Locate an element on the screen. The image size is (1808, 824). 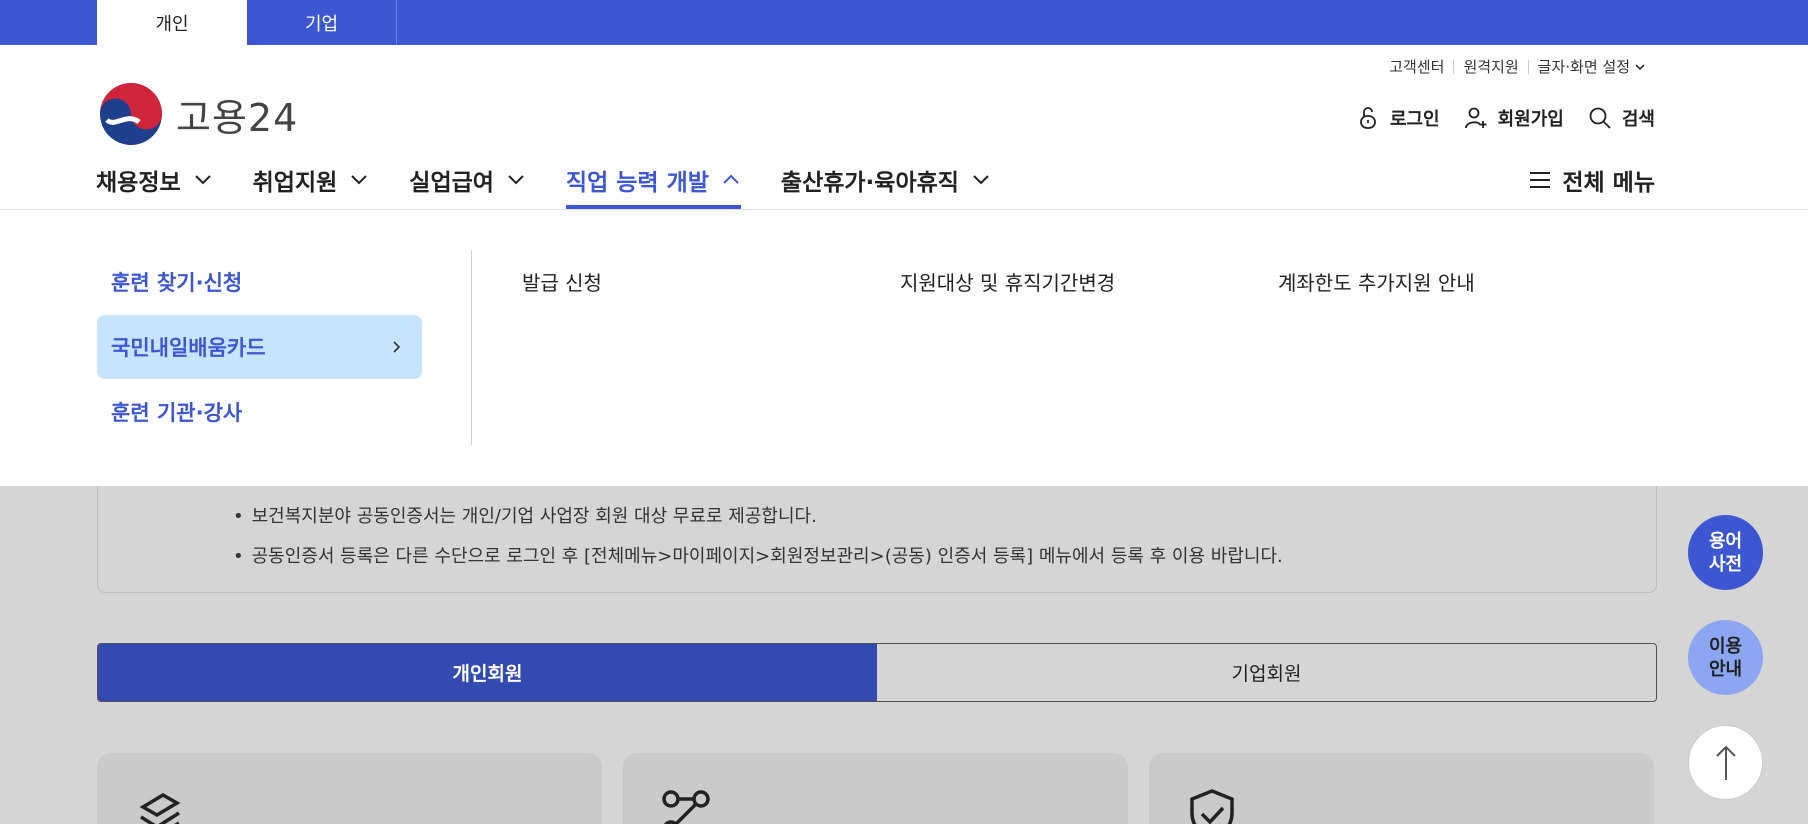
nodes-icon is located at coordinates (686, 807).